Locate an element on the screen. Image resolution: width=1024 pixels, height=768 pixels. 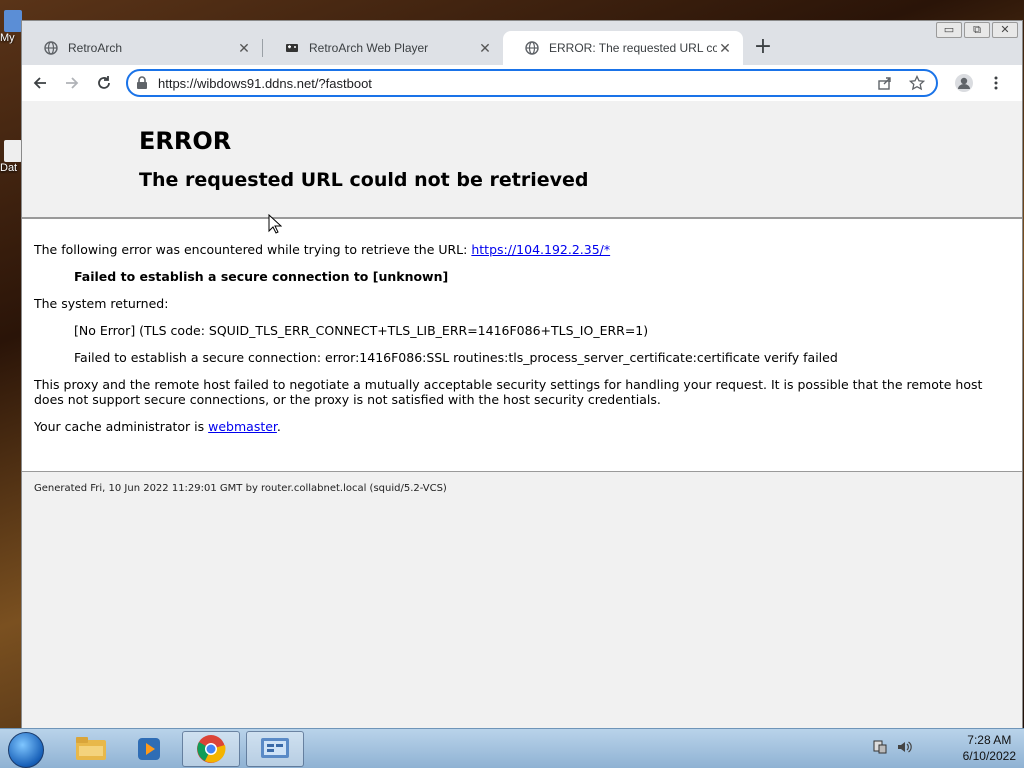
clock-date: 6/10/2022 is located at coordinates (989, 756).